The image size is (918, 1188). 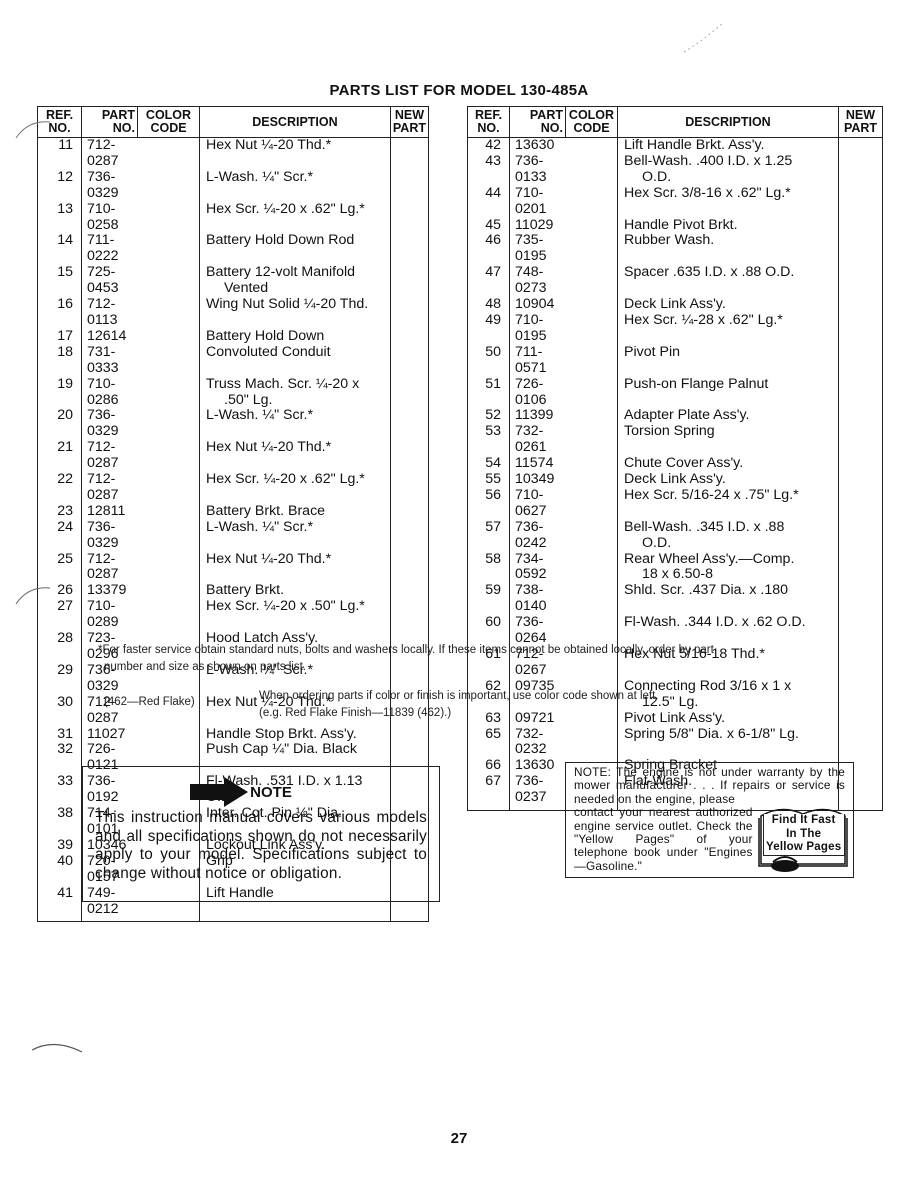 I want to click on description-cell: Hex Nut ¼-20 Thd.*, so click(x=295, y=567).